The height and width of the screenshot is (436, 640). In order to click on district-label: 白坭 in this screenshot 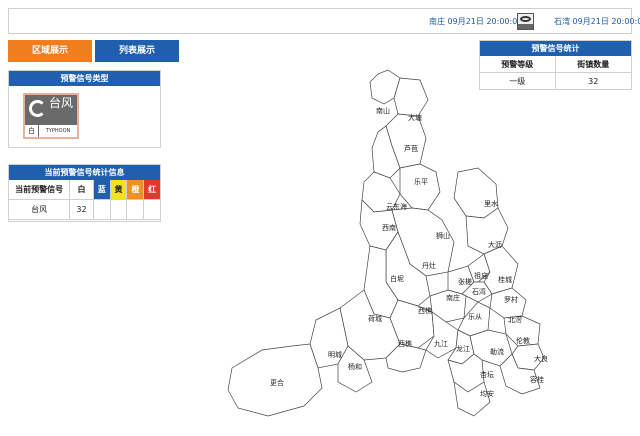, I will do `click(397, 278)`.